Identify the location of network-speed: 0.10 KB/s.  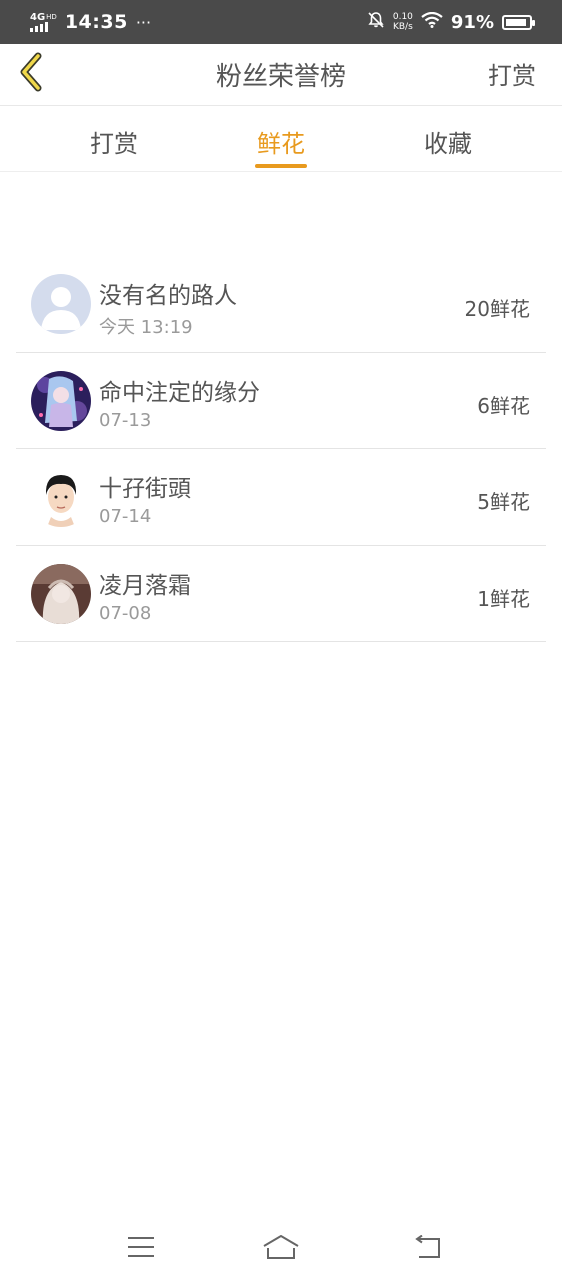
(403, 22).